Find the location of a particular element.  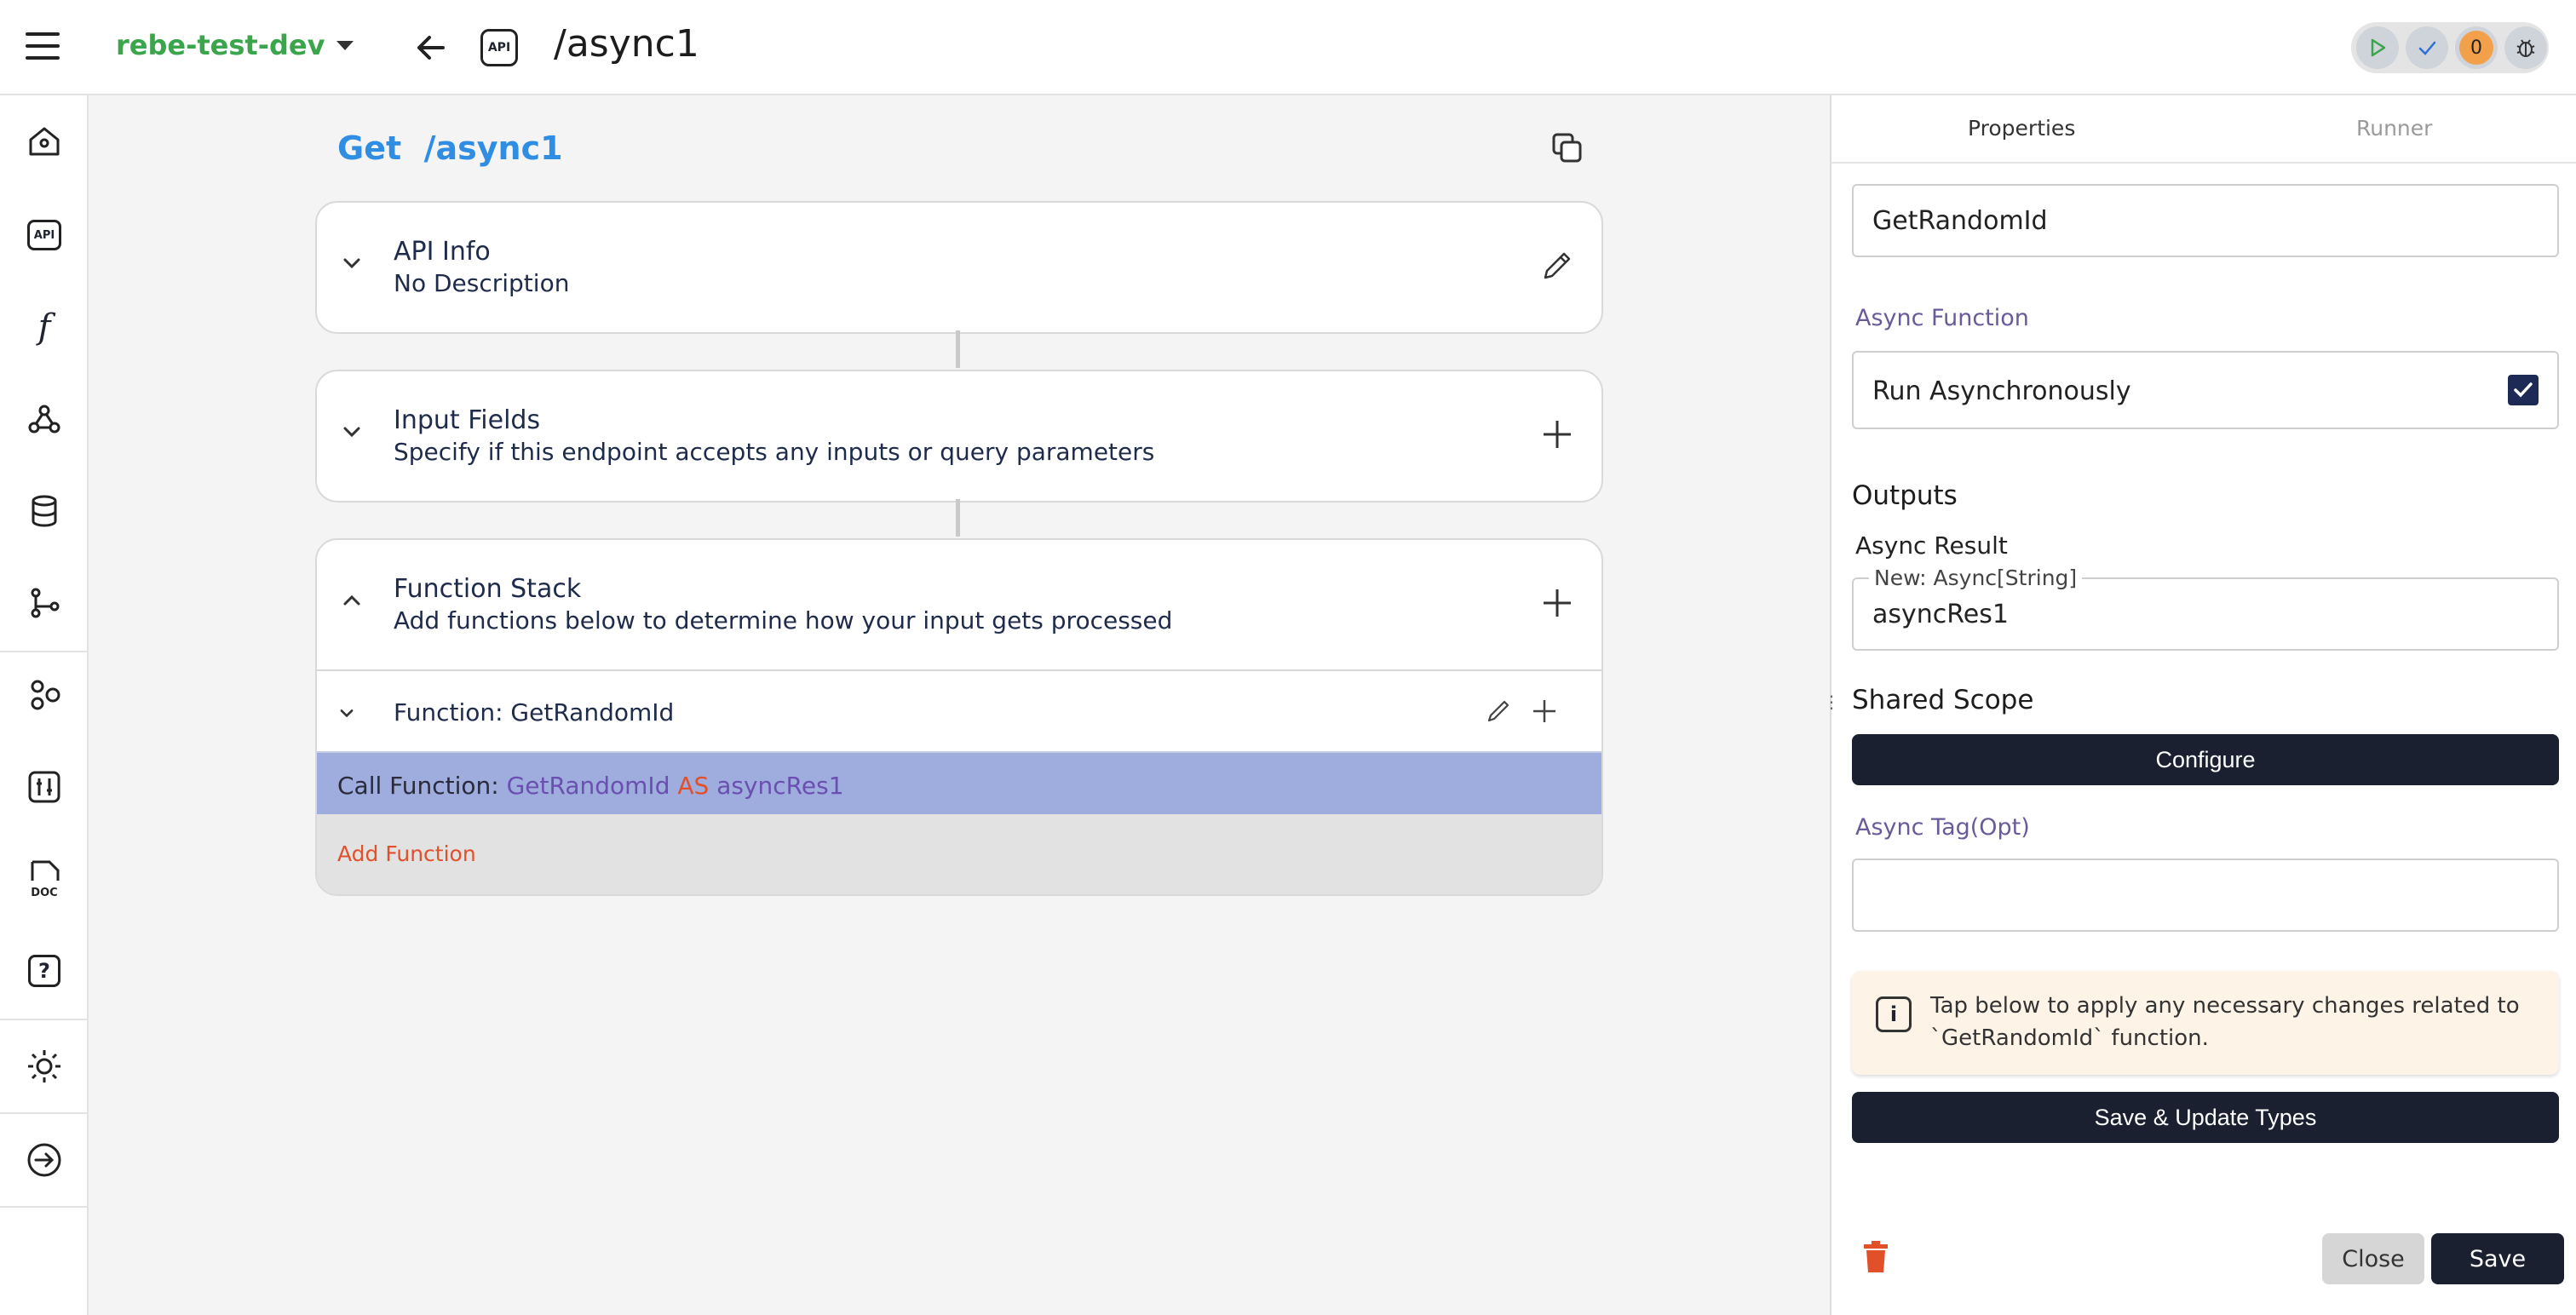

database-icon is located at coordinates (45, 511).